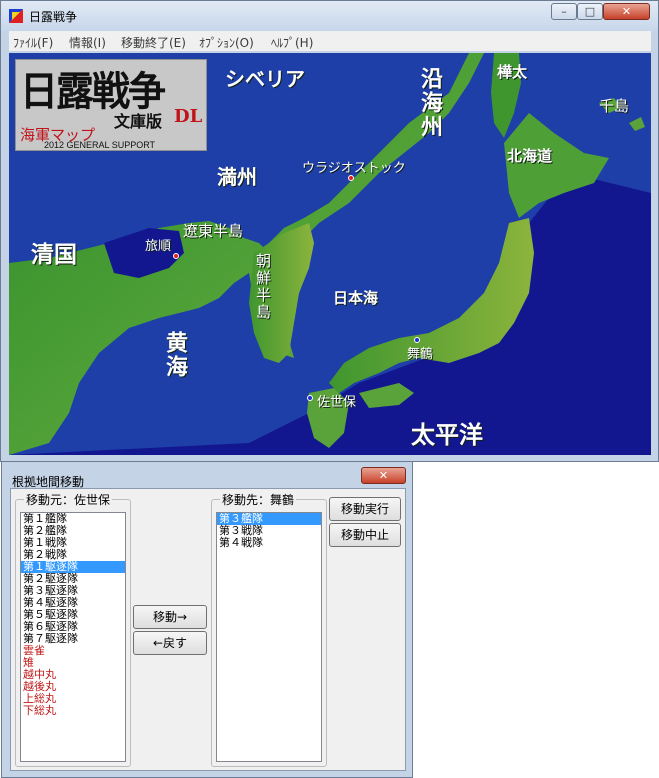  I want to click on menu-end-move: 移動終了(E), so click(153, 42).